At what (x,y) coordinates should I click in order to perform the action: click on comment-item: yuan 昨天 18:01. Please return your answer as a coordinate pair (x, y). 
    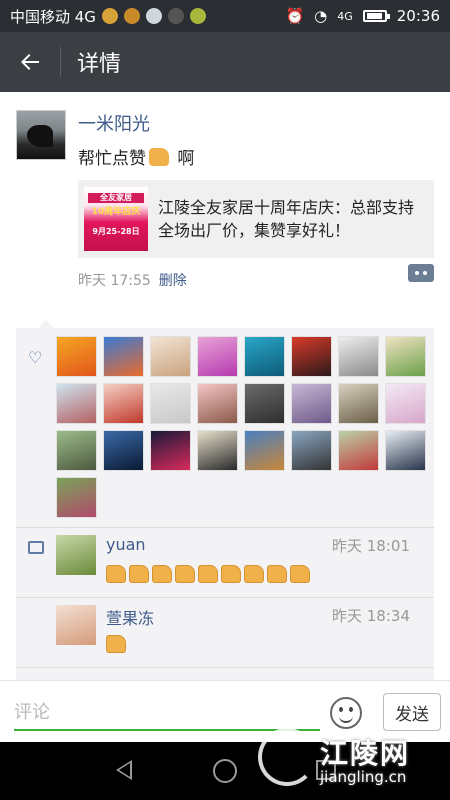
    Looking at the image, I should click on (225, 562).